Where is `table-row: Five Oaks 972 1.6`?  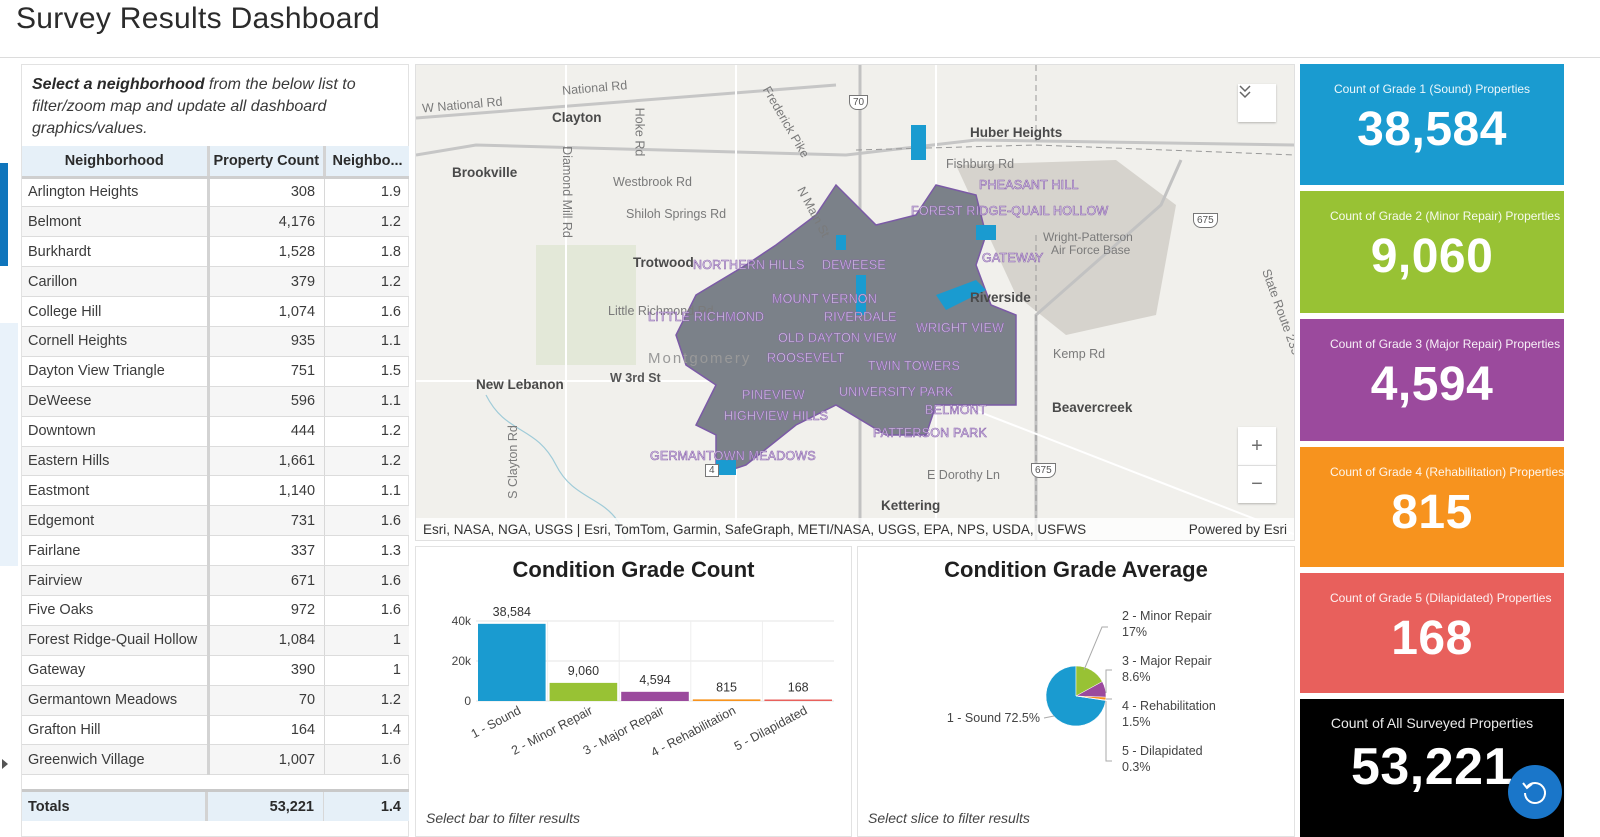
table-row: Five Oaks 972 1.6 is located at coordinates (215, 610).